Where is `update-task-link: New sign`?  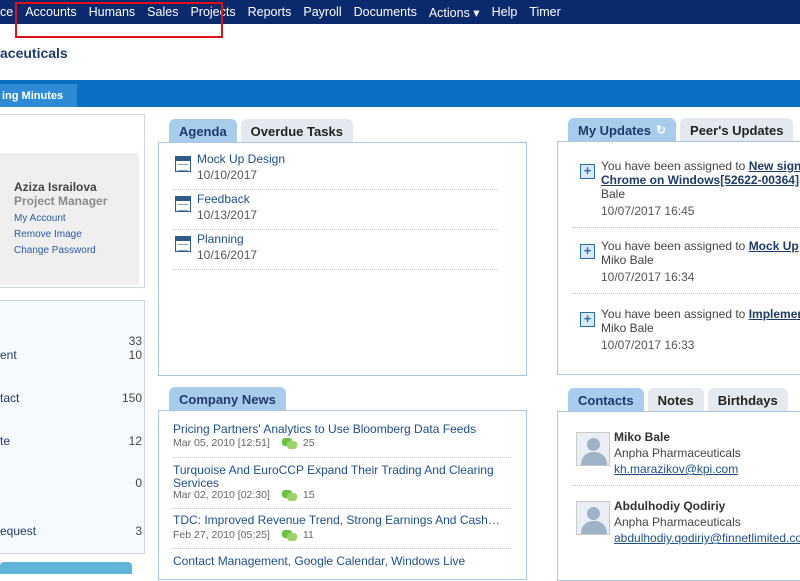 update-task-link: New sign is located at coordinates (774, 166).